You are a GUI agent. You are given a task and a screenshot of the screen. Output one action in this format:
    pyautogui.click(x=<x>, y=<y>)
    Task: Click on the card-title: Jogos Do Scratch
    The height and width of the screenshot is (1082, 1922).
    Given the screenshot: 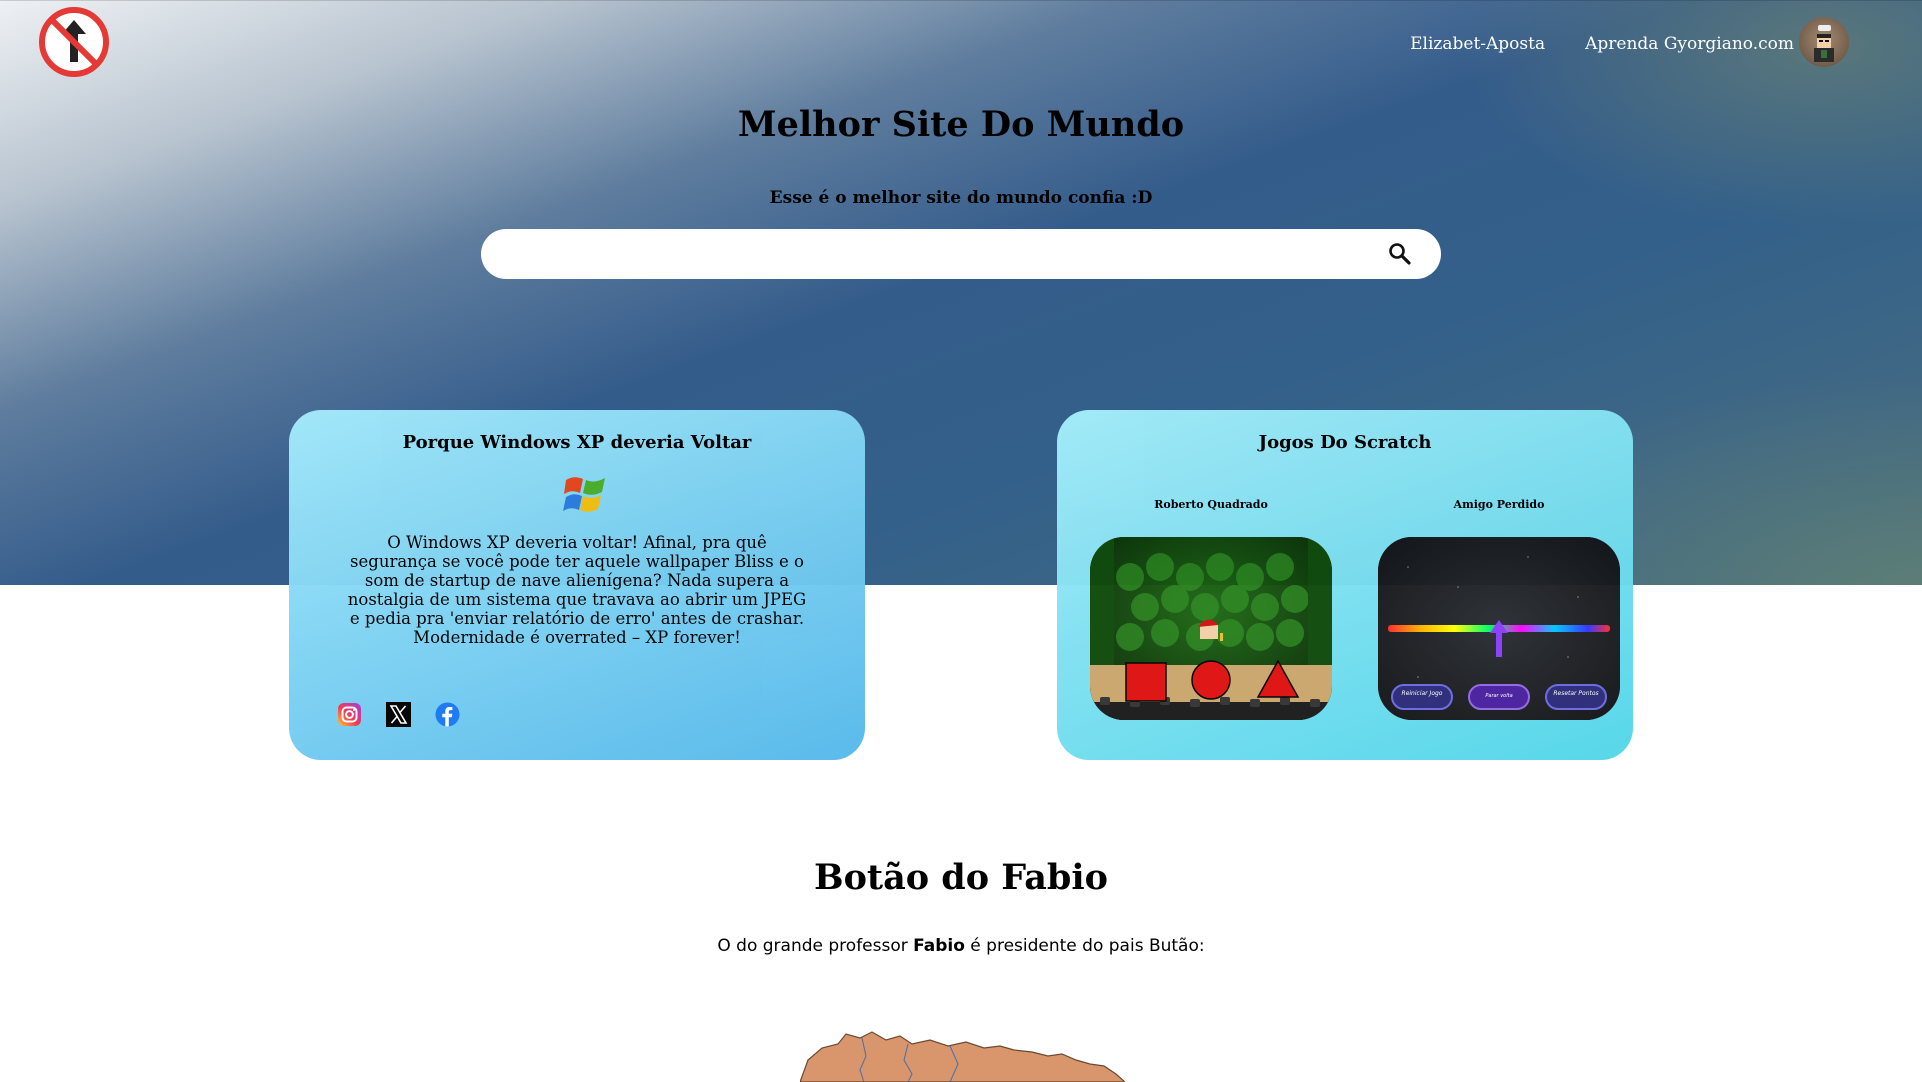 What is the action you would take?
    pyautogui.click(x=1345, y=442)
    